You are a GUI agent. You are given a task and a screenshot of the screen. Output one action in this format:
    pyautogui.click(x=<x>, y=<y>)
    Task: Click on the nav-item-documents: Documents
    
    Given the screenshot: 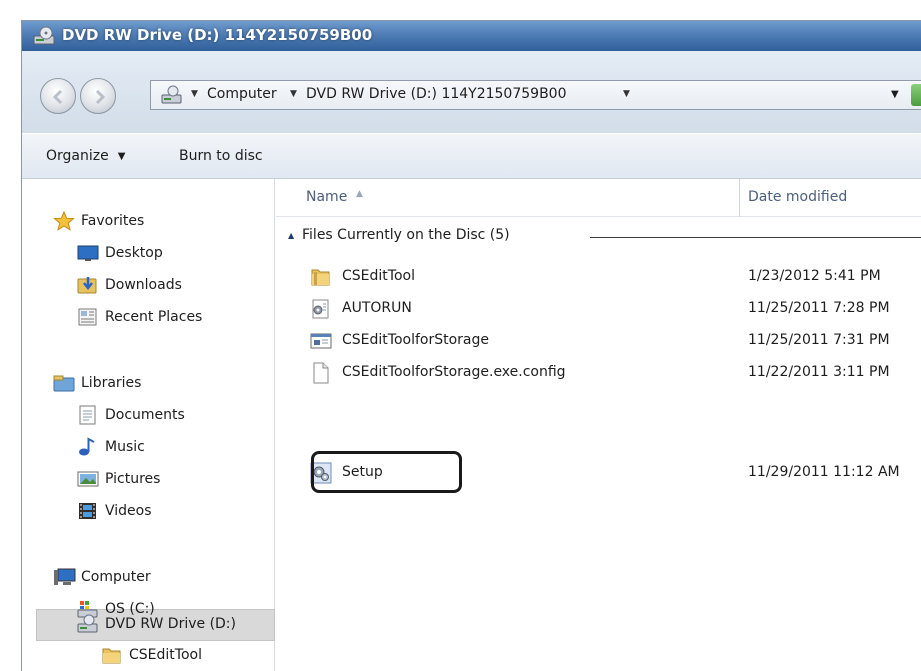 What is the action you would take?
    pyautogui.click(x=148, y=416)
    